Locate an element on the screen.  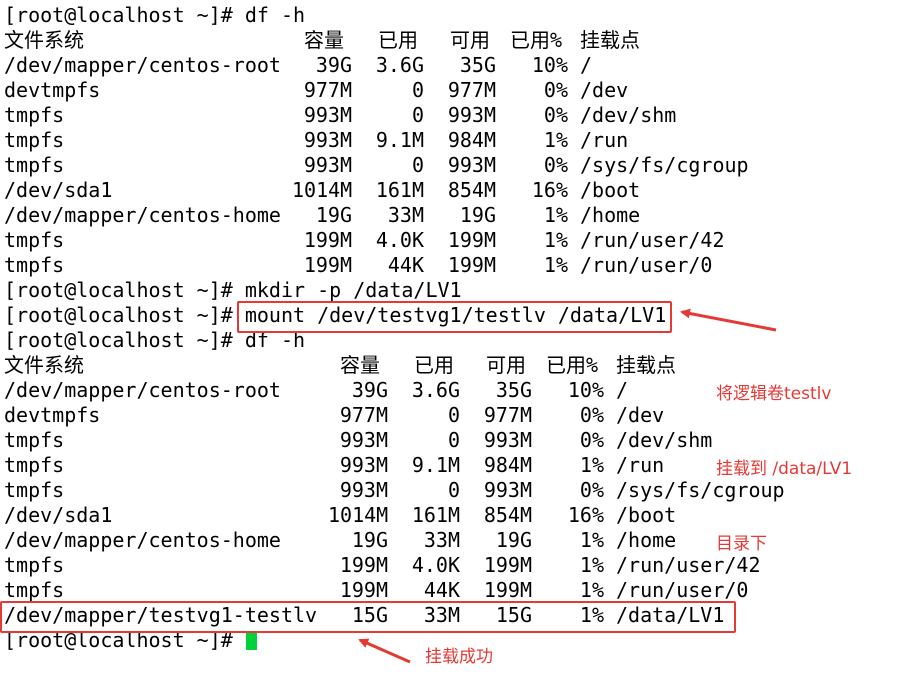
mount-note-line2: 挂载到 /data/LV1 is located at coordinates (784, 469).